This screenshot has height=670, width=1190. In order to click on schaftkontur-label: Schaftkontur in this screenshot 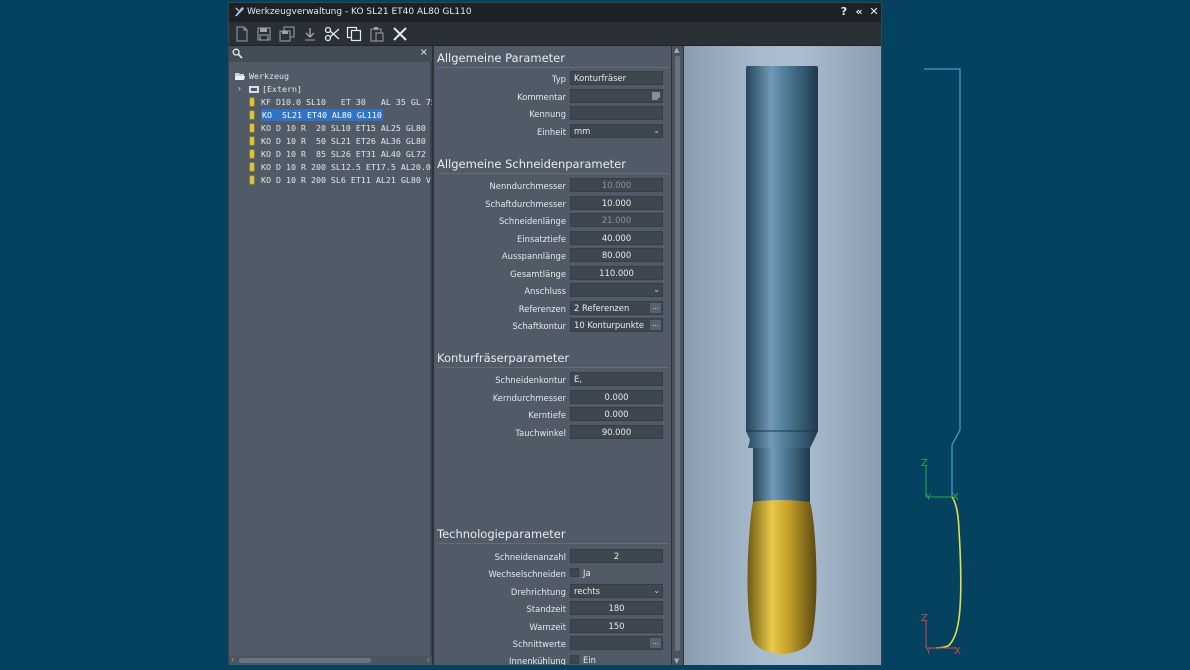, I will do `click(539, 326)`.